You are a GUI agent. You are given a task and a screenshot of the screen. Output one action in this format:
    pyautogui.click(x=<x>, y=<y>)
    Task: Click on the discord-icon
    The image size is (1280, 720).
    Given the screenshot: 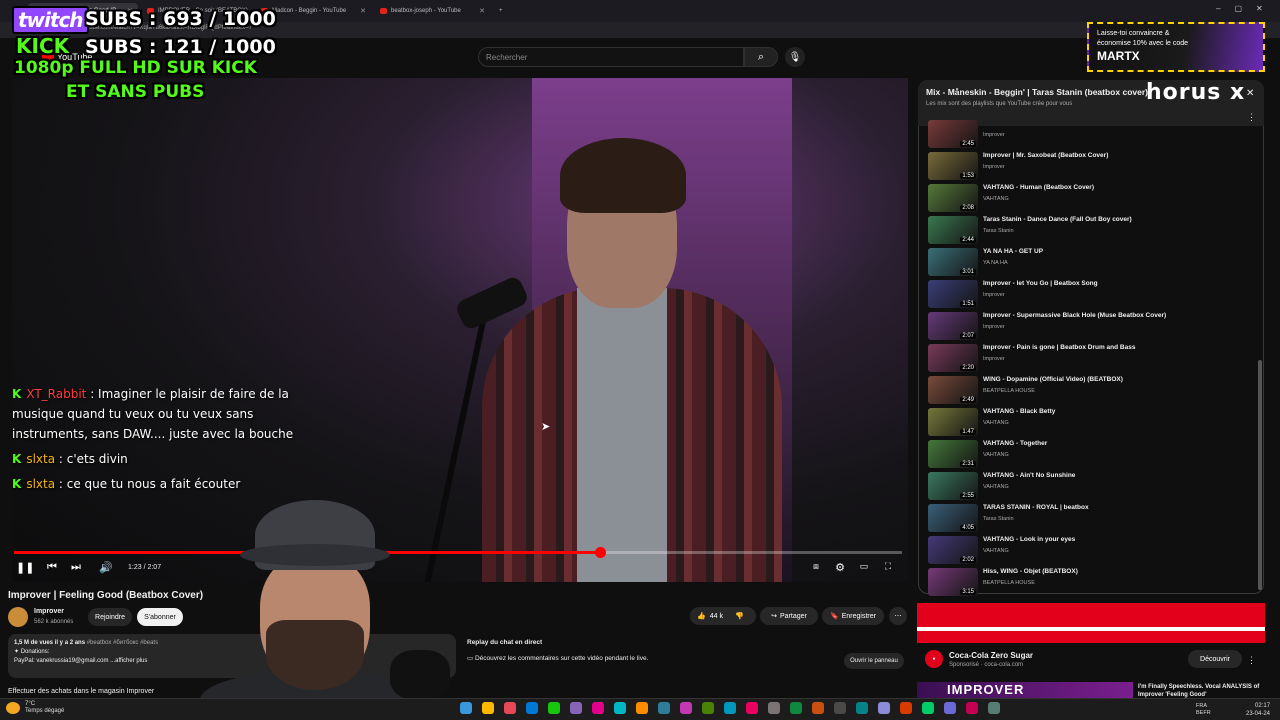 What is the action you would take?
    pyautogui.click(x=664, y=708)
    